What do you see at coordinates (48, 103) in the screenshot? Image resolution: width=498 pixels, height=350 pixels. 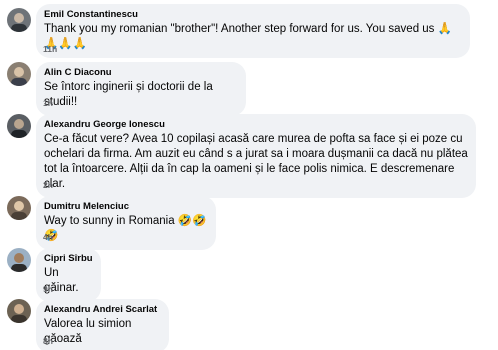 I see `comment-timestamp: 1h` at bounding box center [48, 103].